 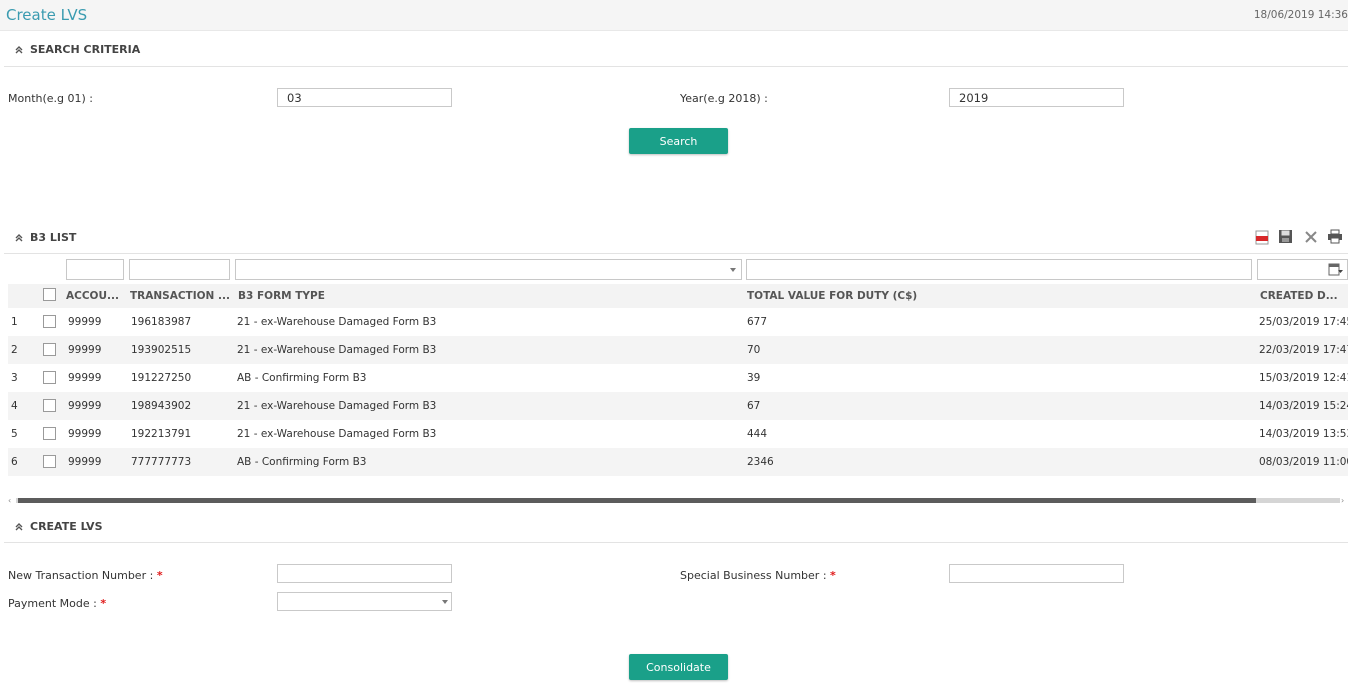 I want to click on scroll-left-icon: ‹, so click(x=11, y=500).